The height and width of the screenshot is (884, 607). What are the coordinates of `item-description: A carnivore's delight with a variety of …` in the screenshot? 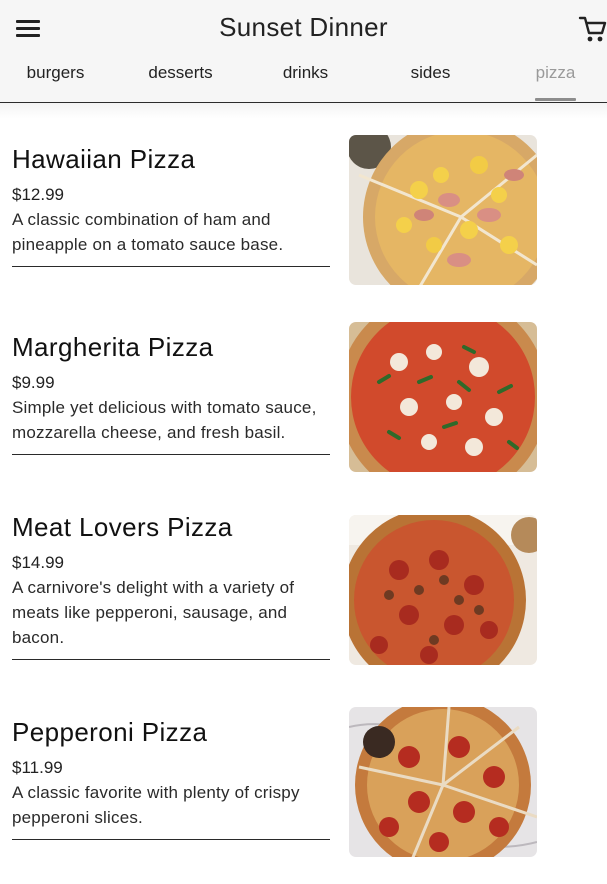 It's located at (153, 612).